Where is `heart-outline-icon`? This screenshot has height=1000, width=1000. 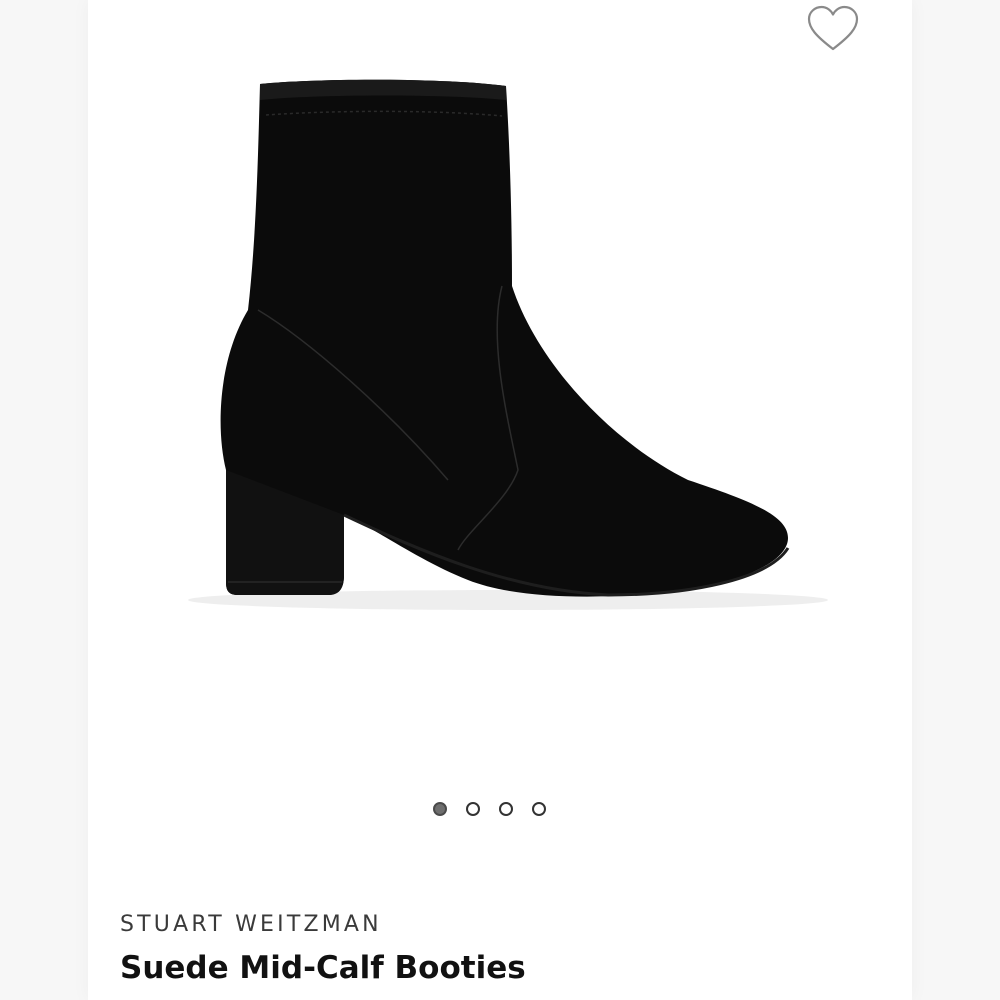
heart-outline-icon is located at coordinates (833, 28).